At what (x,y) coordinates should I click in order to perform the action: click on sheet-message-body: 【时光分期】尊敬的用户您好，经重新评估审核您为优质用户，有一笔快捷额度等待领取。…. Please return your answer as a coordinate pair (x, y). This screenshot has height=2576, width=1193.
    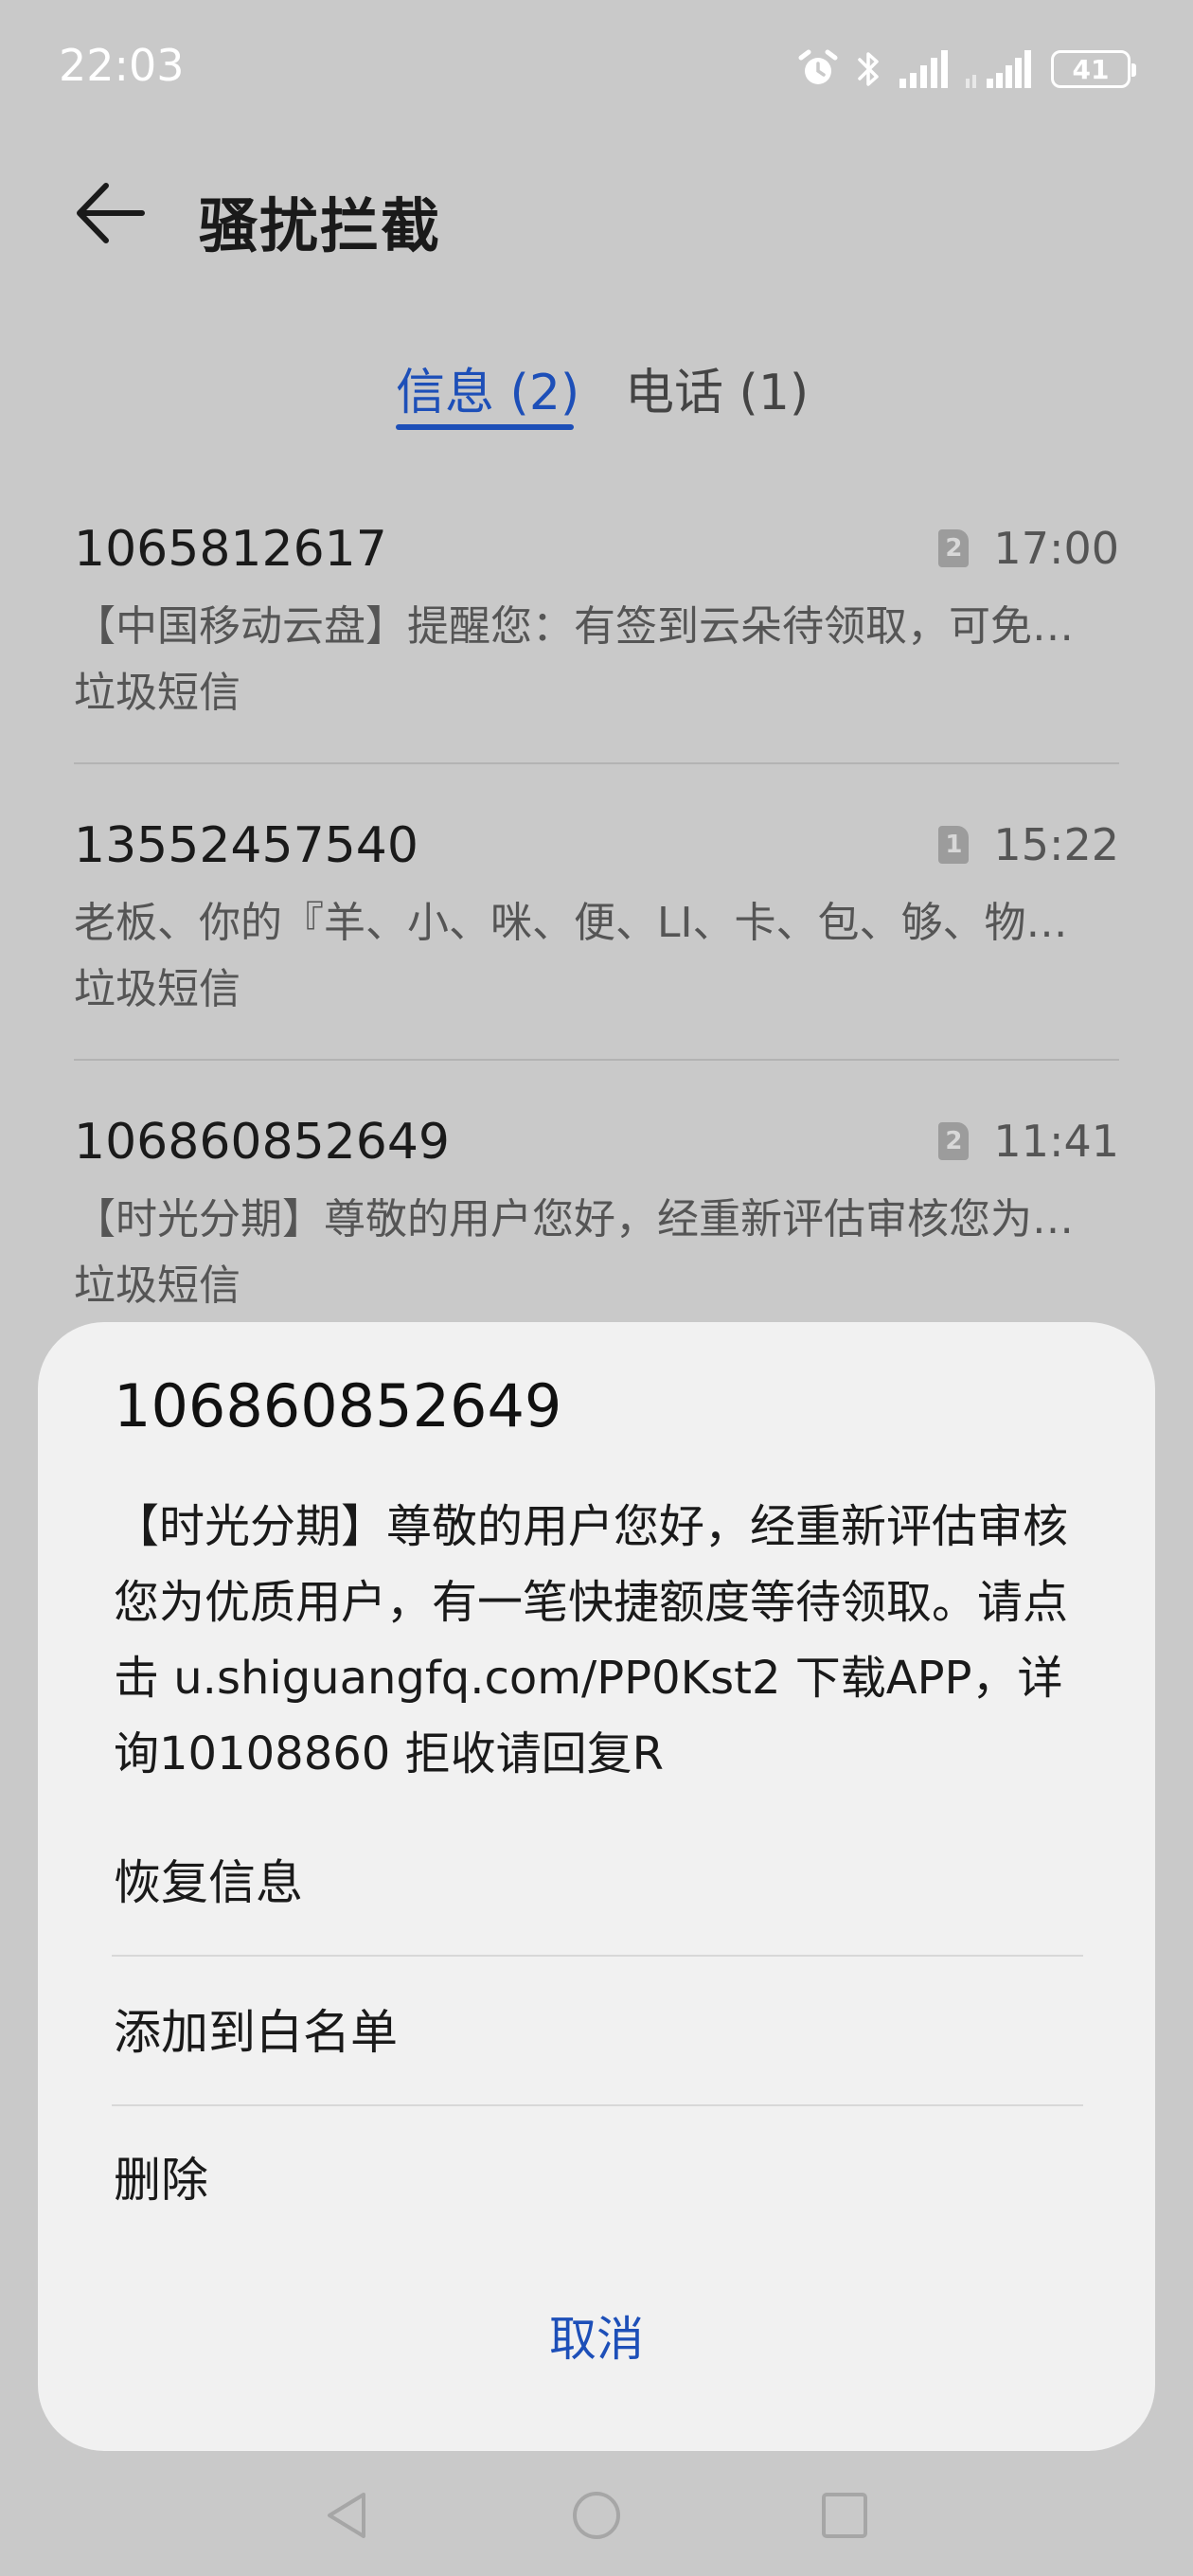
    Looking at the image, I should click on (591, 1640).